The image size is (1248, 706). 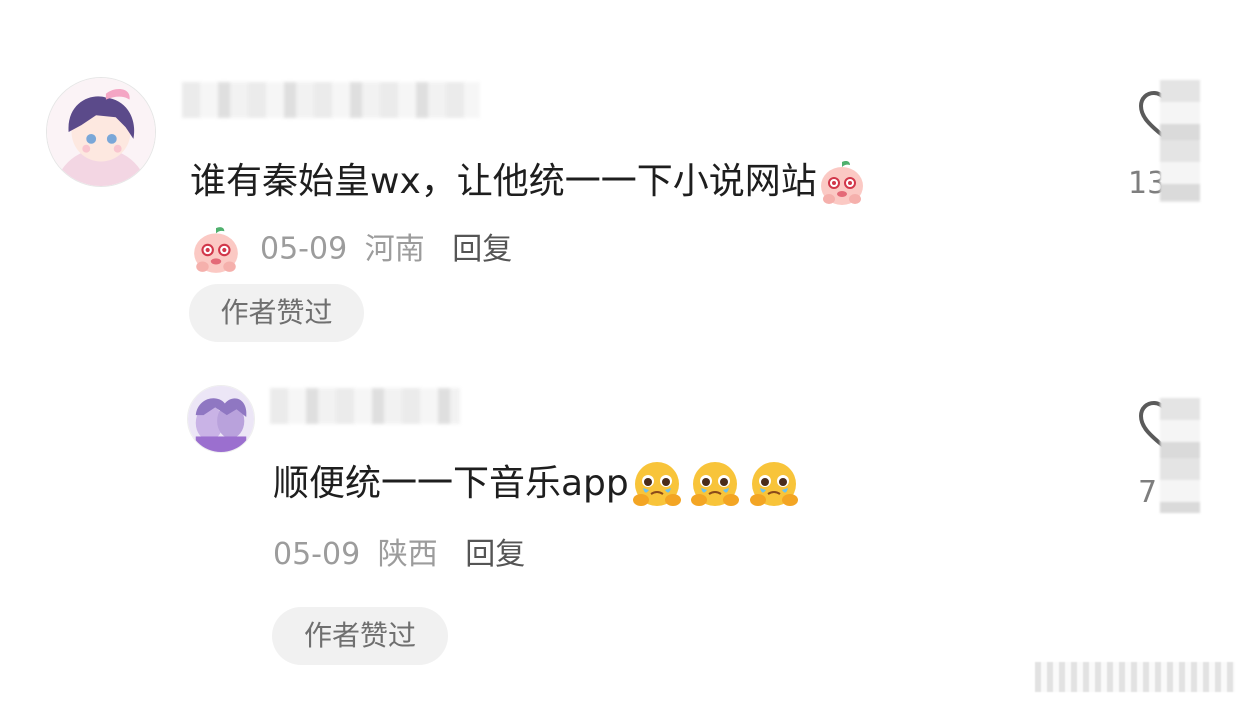 I want to click on comment-text-row: 顺便统一一下音乐app, so click(x=538, y=485).